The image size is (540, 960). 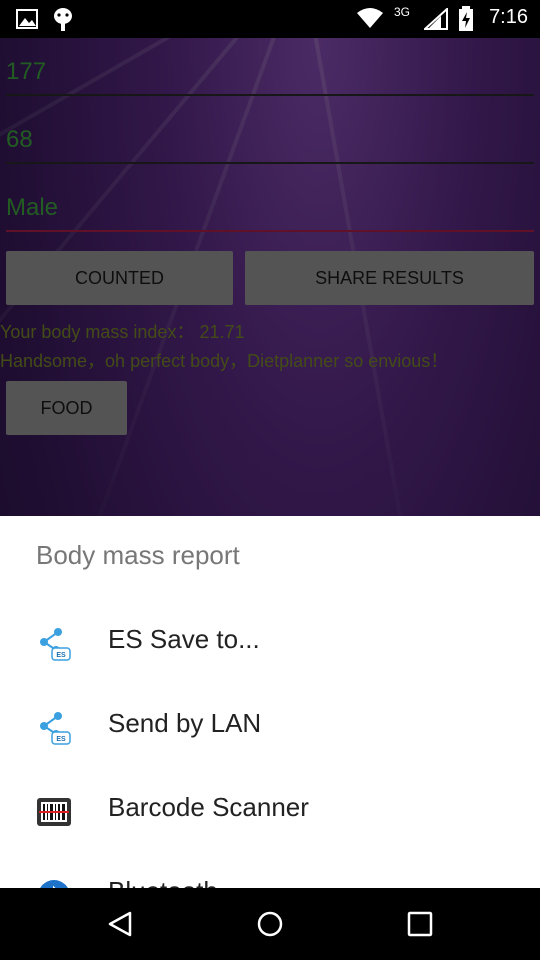 What do you see at coordinates (270, 870) in the screenshot?
I see `share-item-bluetooth: Bluetooth` at bounding box center [270, 870].